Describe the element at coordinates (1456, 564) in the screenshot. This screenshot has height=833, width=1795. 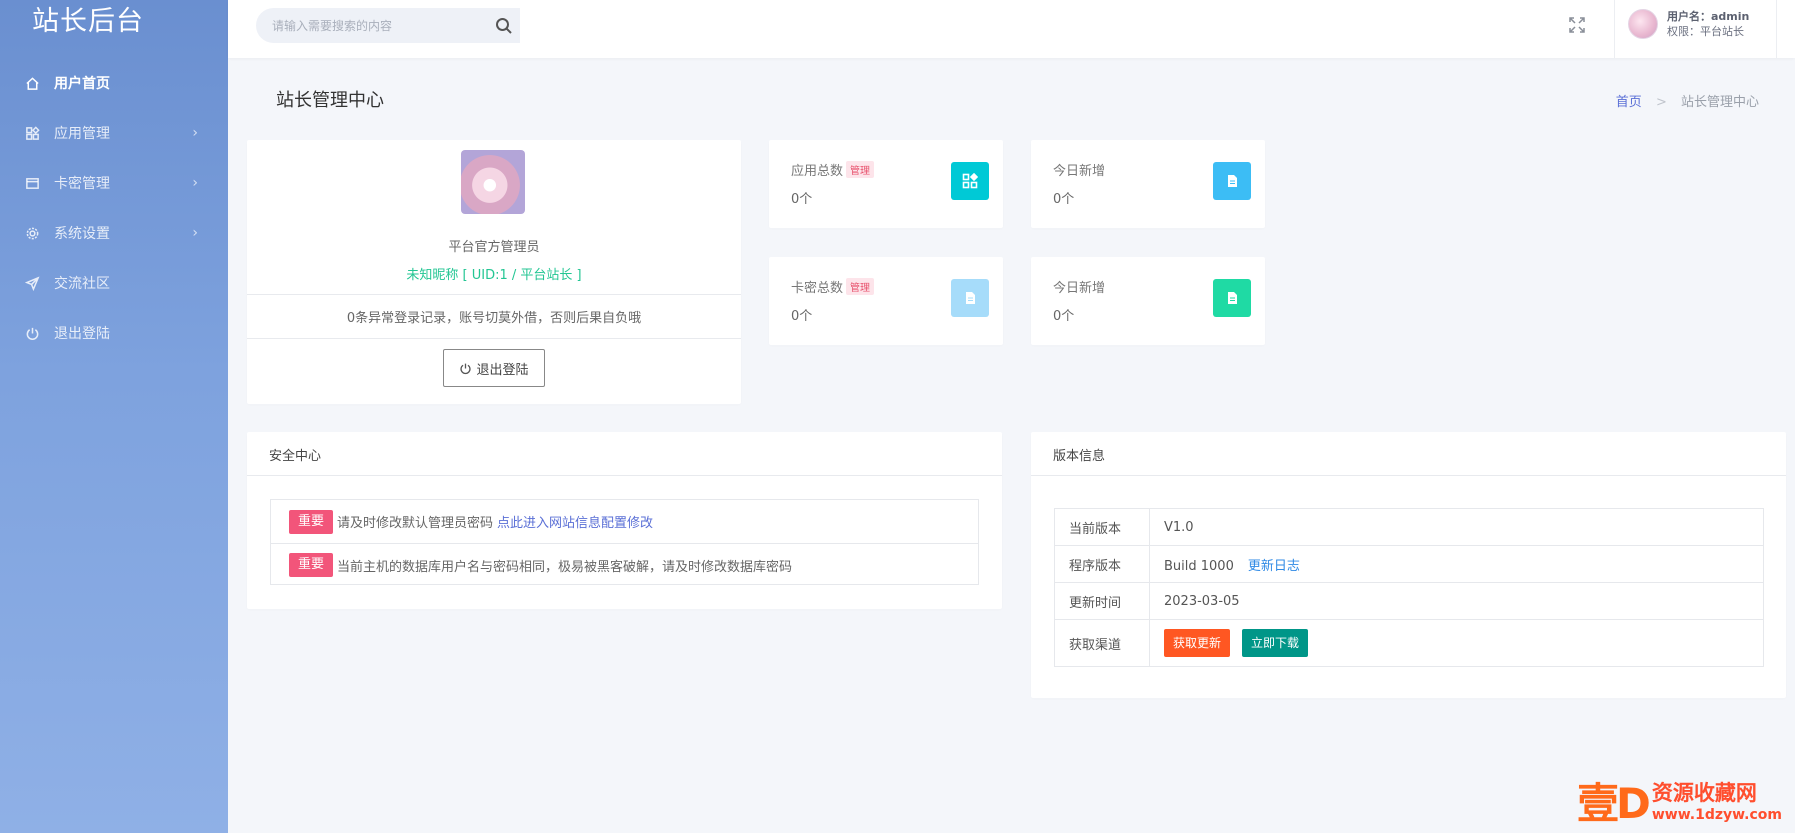
I see `version-value-cell: Build 1000 更新日志` at that location.